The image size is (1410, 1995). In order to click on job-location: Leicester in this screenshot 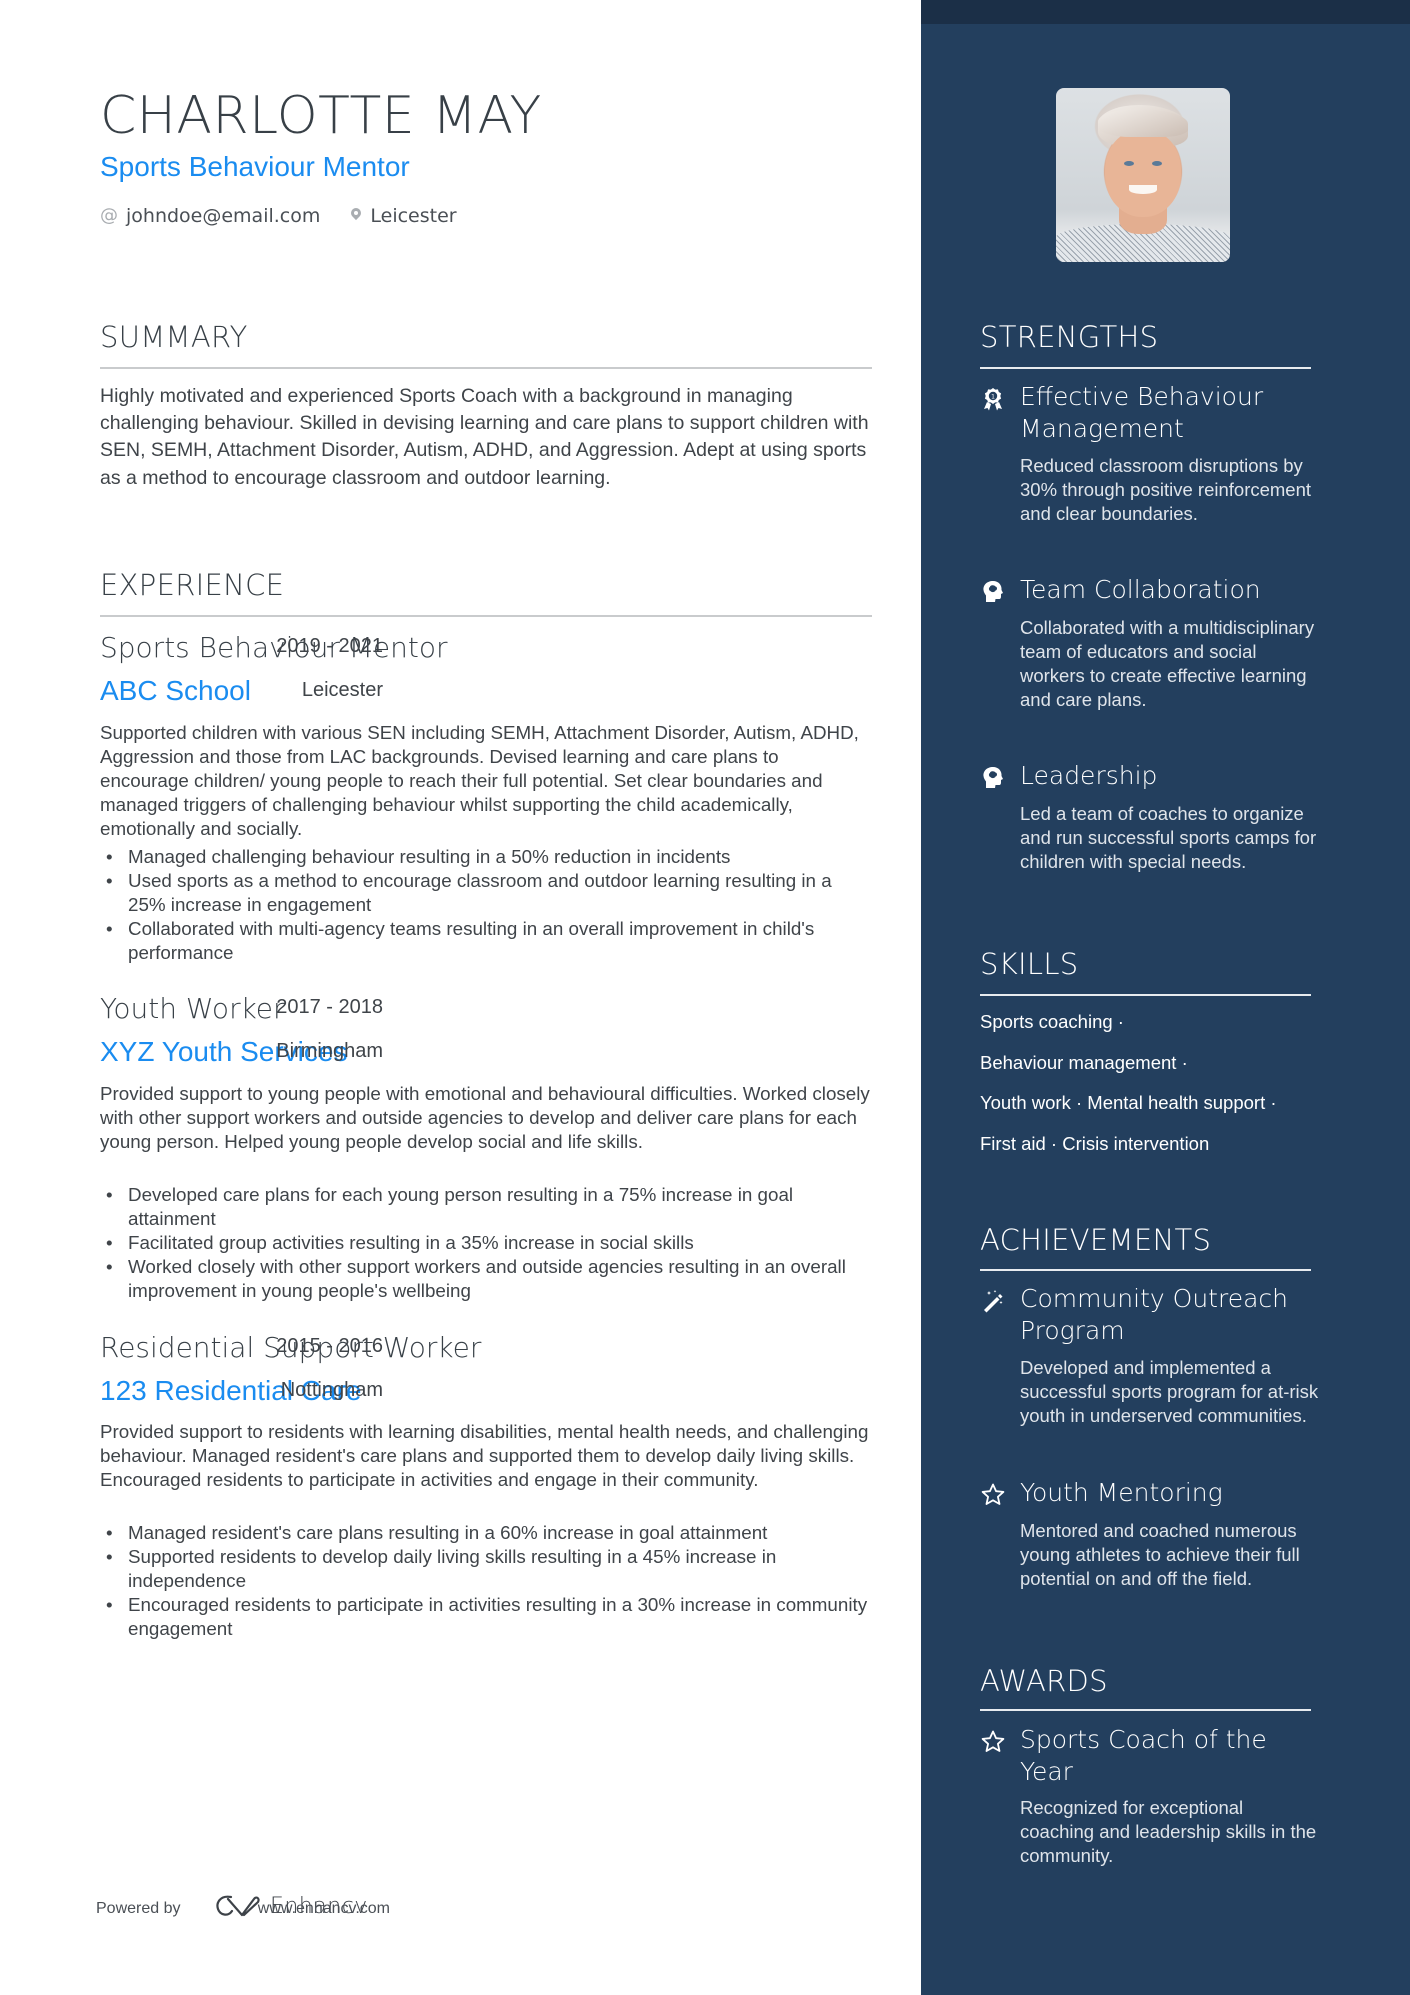, I will do `click(342, 690)`.